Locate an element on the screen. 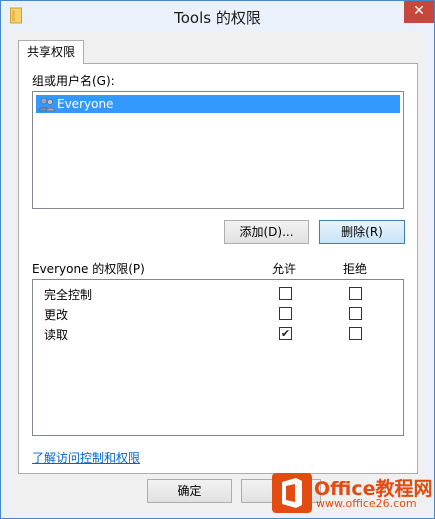  watermark-url: www.office26.com is located at coordinates (366, 503).